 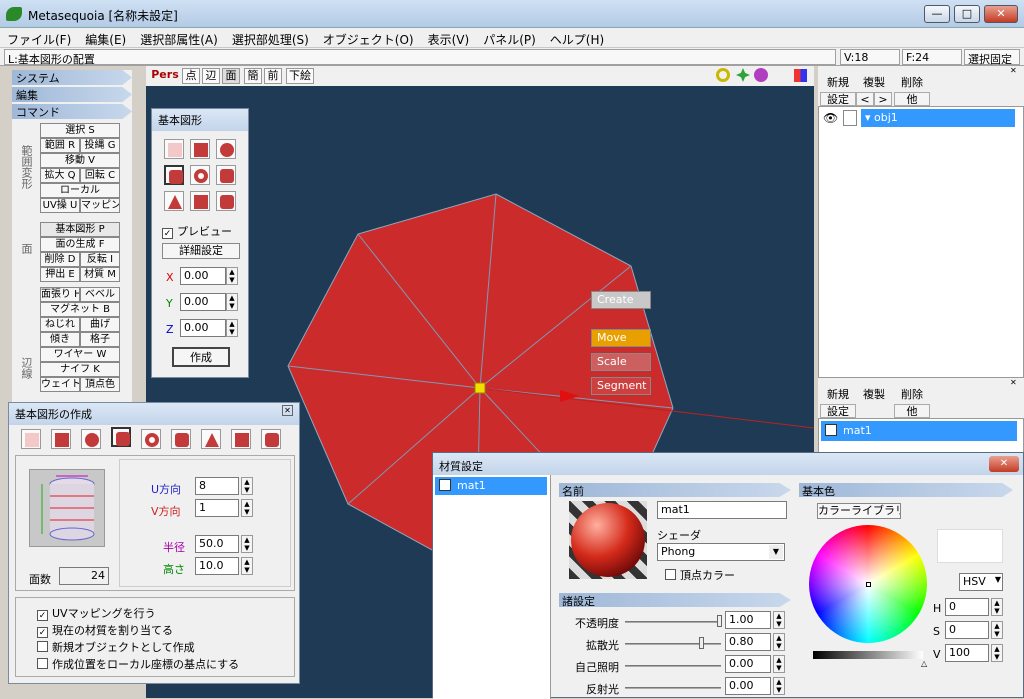 I want to click on dialog-close-icon: ✕, so click(x=287, y=410).